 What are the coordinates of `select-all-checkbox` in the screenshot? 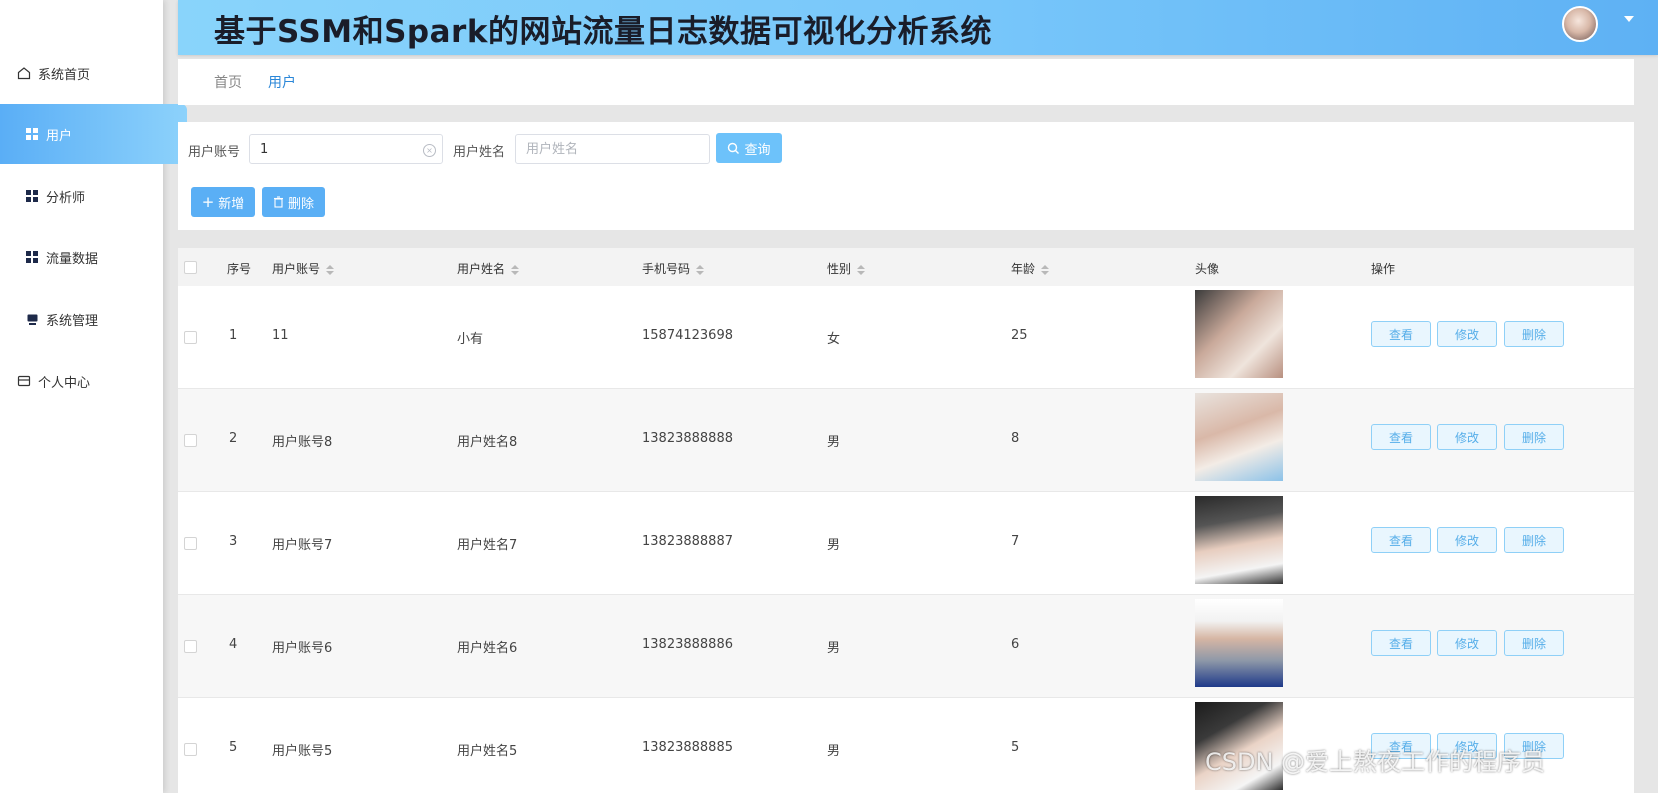 It's located at (190, 267).